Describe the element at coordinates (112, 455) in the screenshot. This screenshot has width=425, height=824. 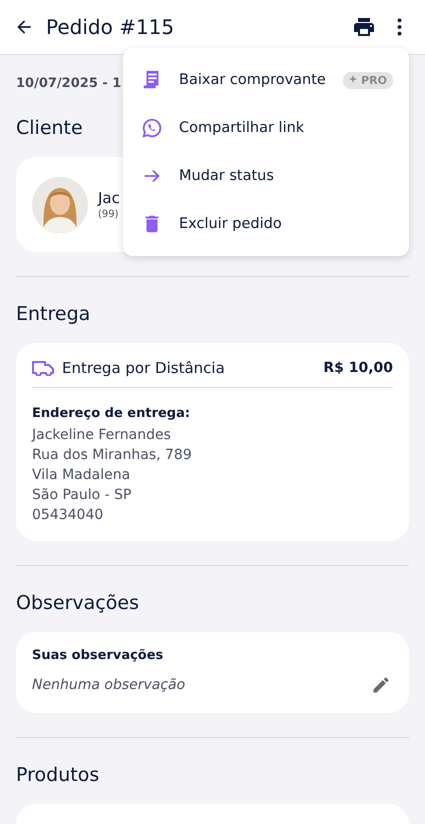
I see `address-line: Rua dos Miranhas, 789` at that location.